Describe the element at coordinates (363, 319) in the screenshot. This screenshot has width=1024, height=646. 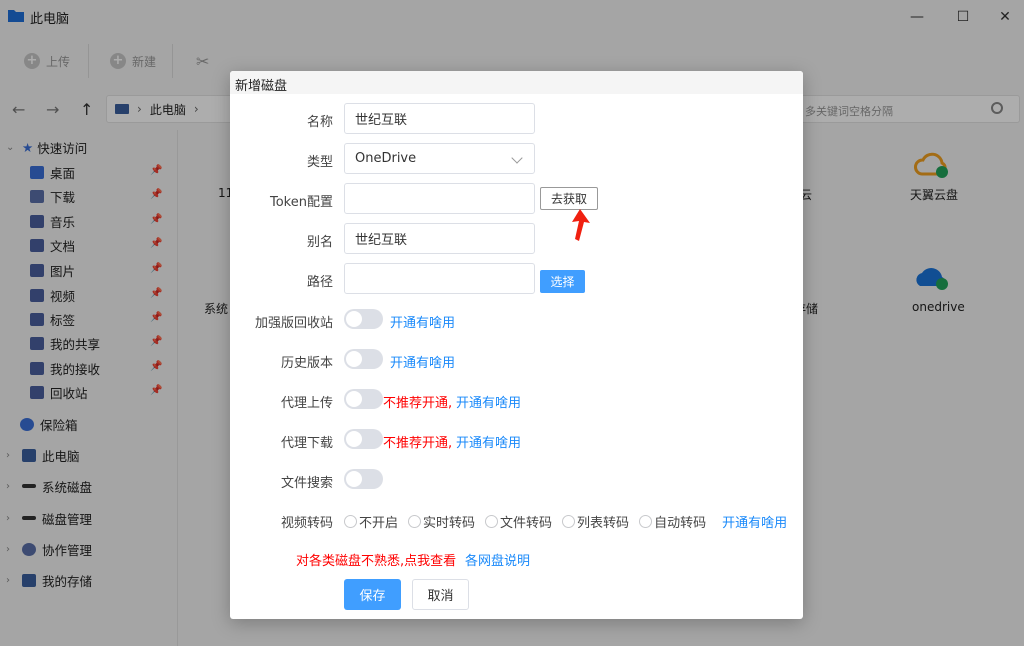
I see `recycle-toggle` at that location.